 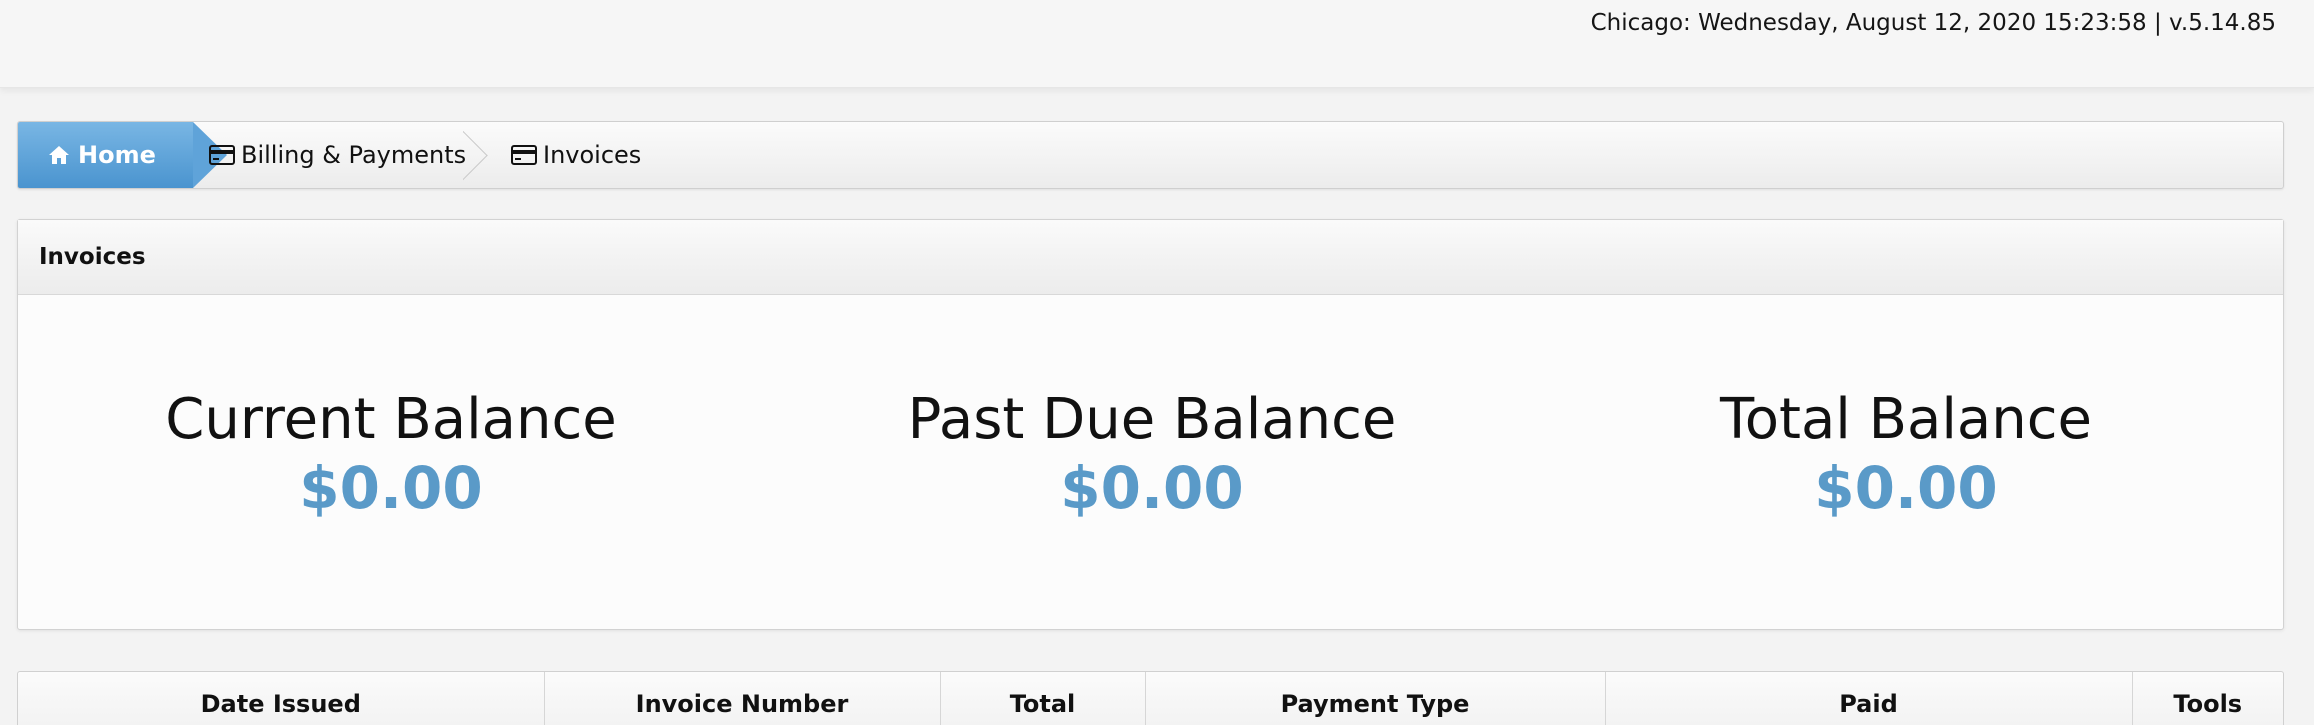 What do you see at coordinates (1375, 698) in the screenshot?
I see `column-payment-type: Payment Type` at bounding box center [1375, 698].